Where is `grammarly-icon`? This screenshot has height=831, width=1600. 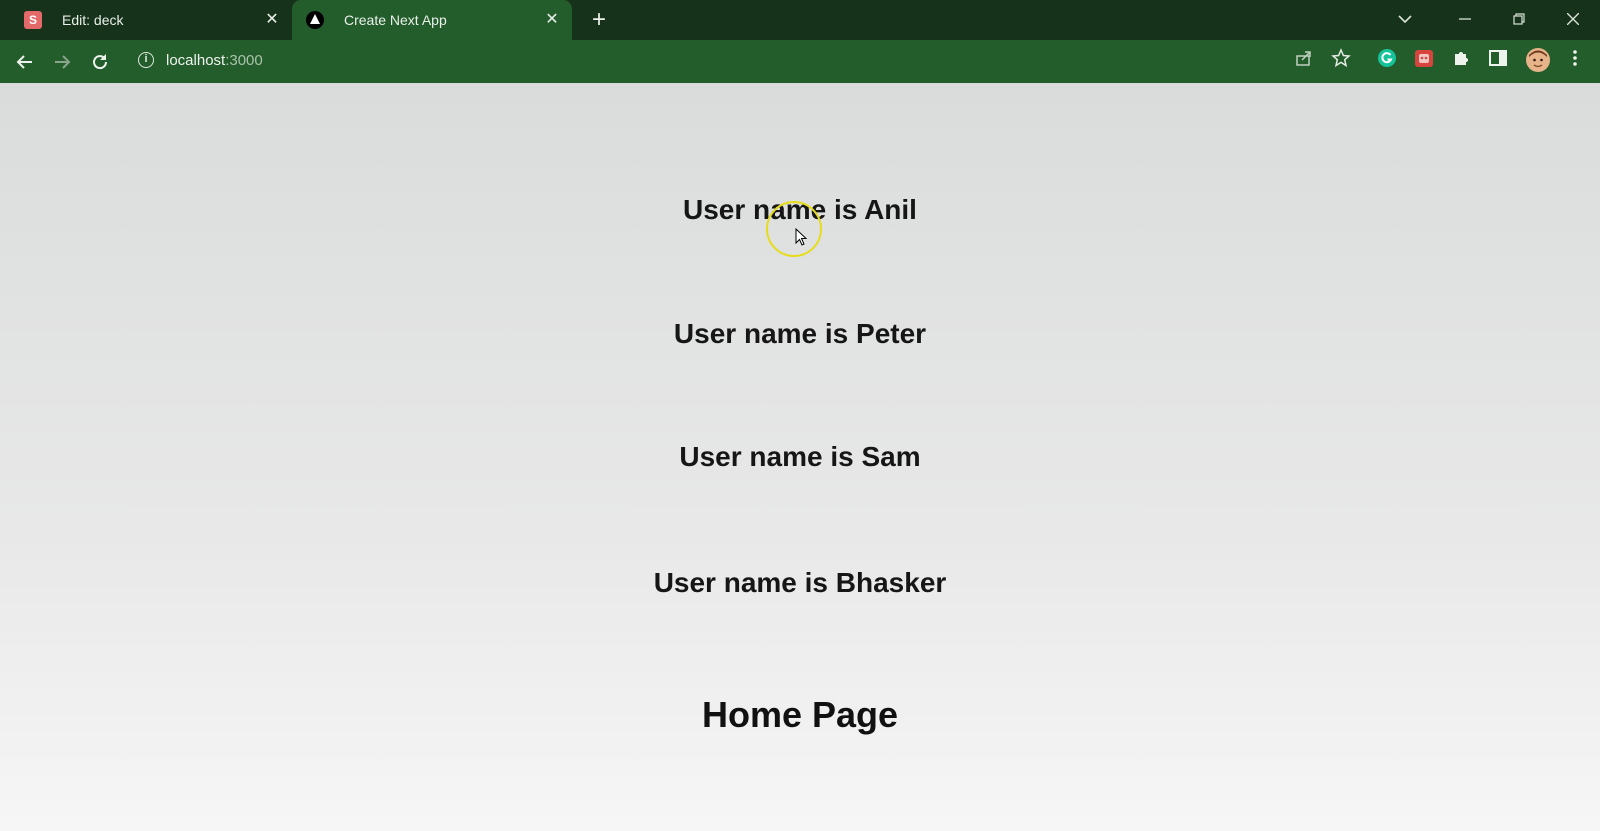
grammarly-icon is located at coordinates (1389, 60).